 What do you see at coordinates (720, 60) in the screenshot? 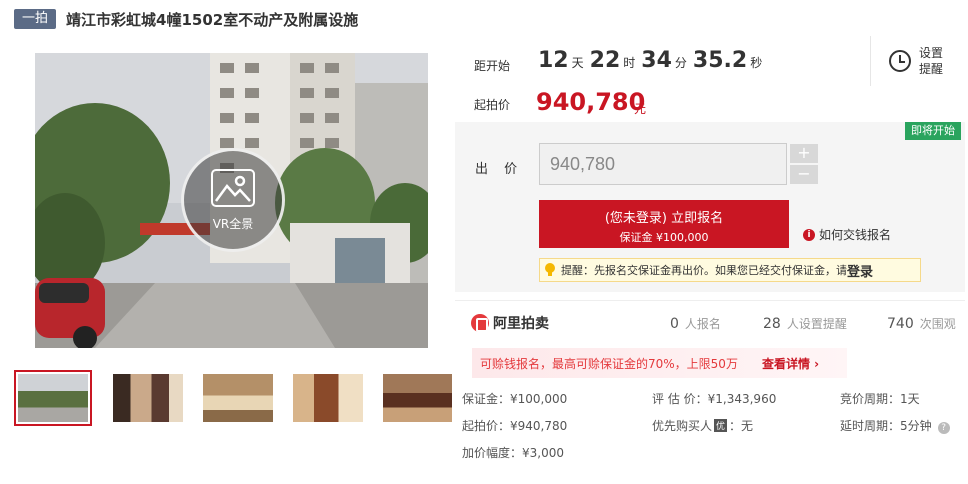
I see `countdown-seconds: 35.2` at bounding box center [720, 60].